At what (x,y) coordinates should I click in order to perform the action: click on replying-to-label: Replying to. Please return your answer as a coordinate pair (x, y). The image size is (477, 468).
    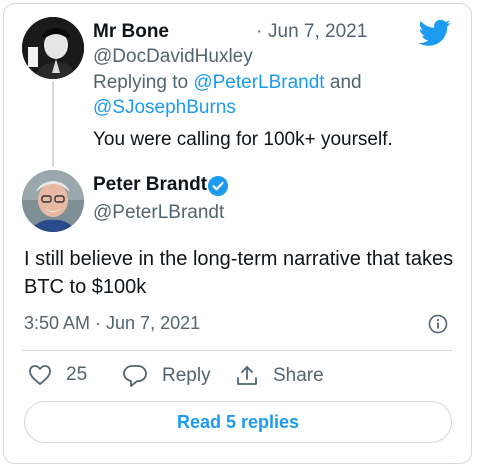
    Looking at the image, I should click on (141, 82).